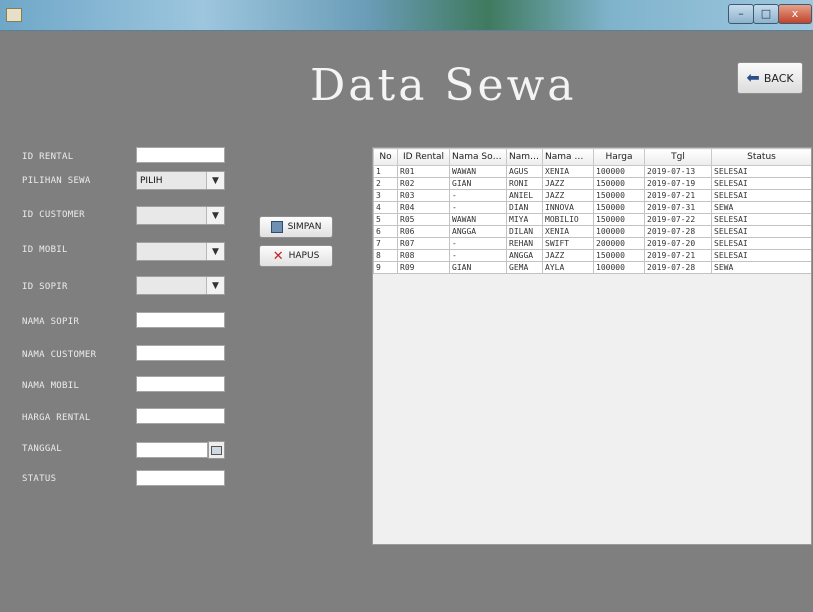 This screenshot has height=612, width=813. What do you see at coordinates (385, 255) in the screenshot?
I see `table-cell: 8` at bounding box center [385, 255].